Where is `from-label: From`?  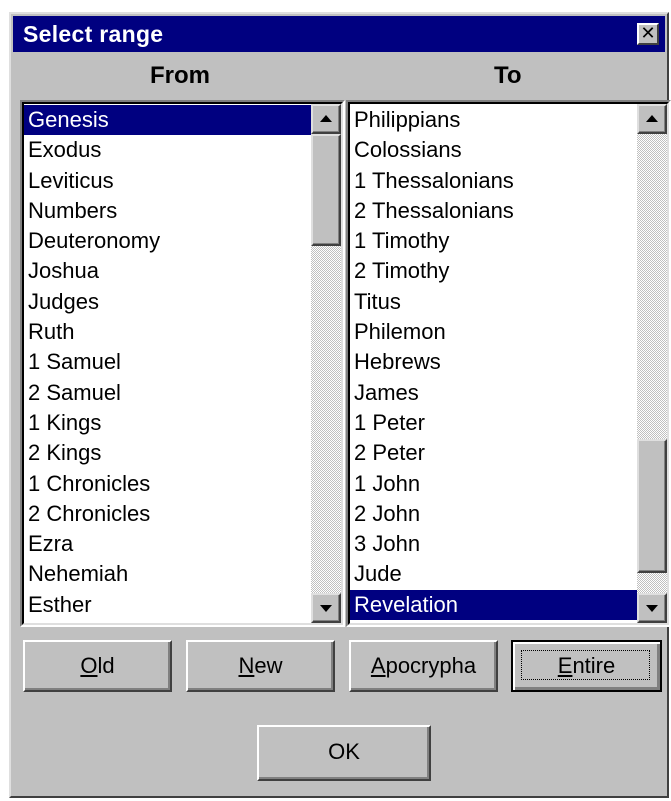
from-label: From is located at coordinates (180, 75).